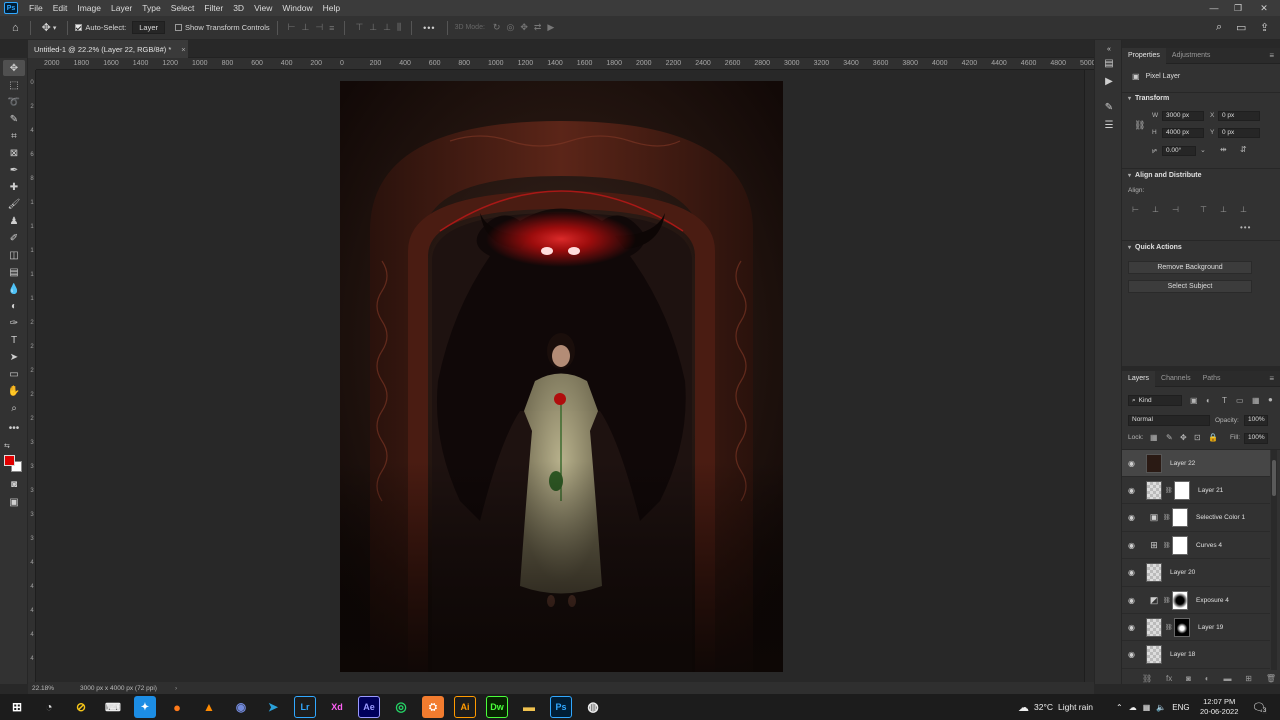 The width and height of the screenshot is (1280, 720). What do you see at coordinates (497, 27) in the screenshot?
I see `3d-orbit-icon: ↻` at bounding box center [497, 27].